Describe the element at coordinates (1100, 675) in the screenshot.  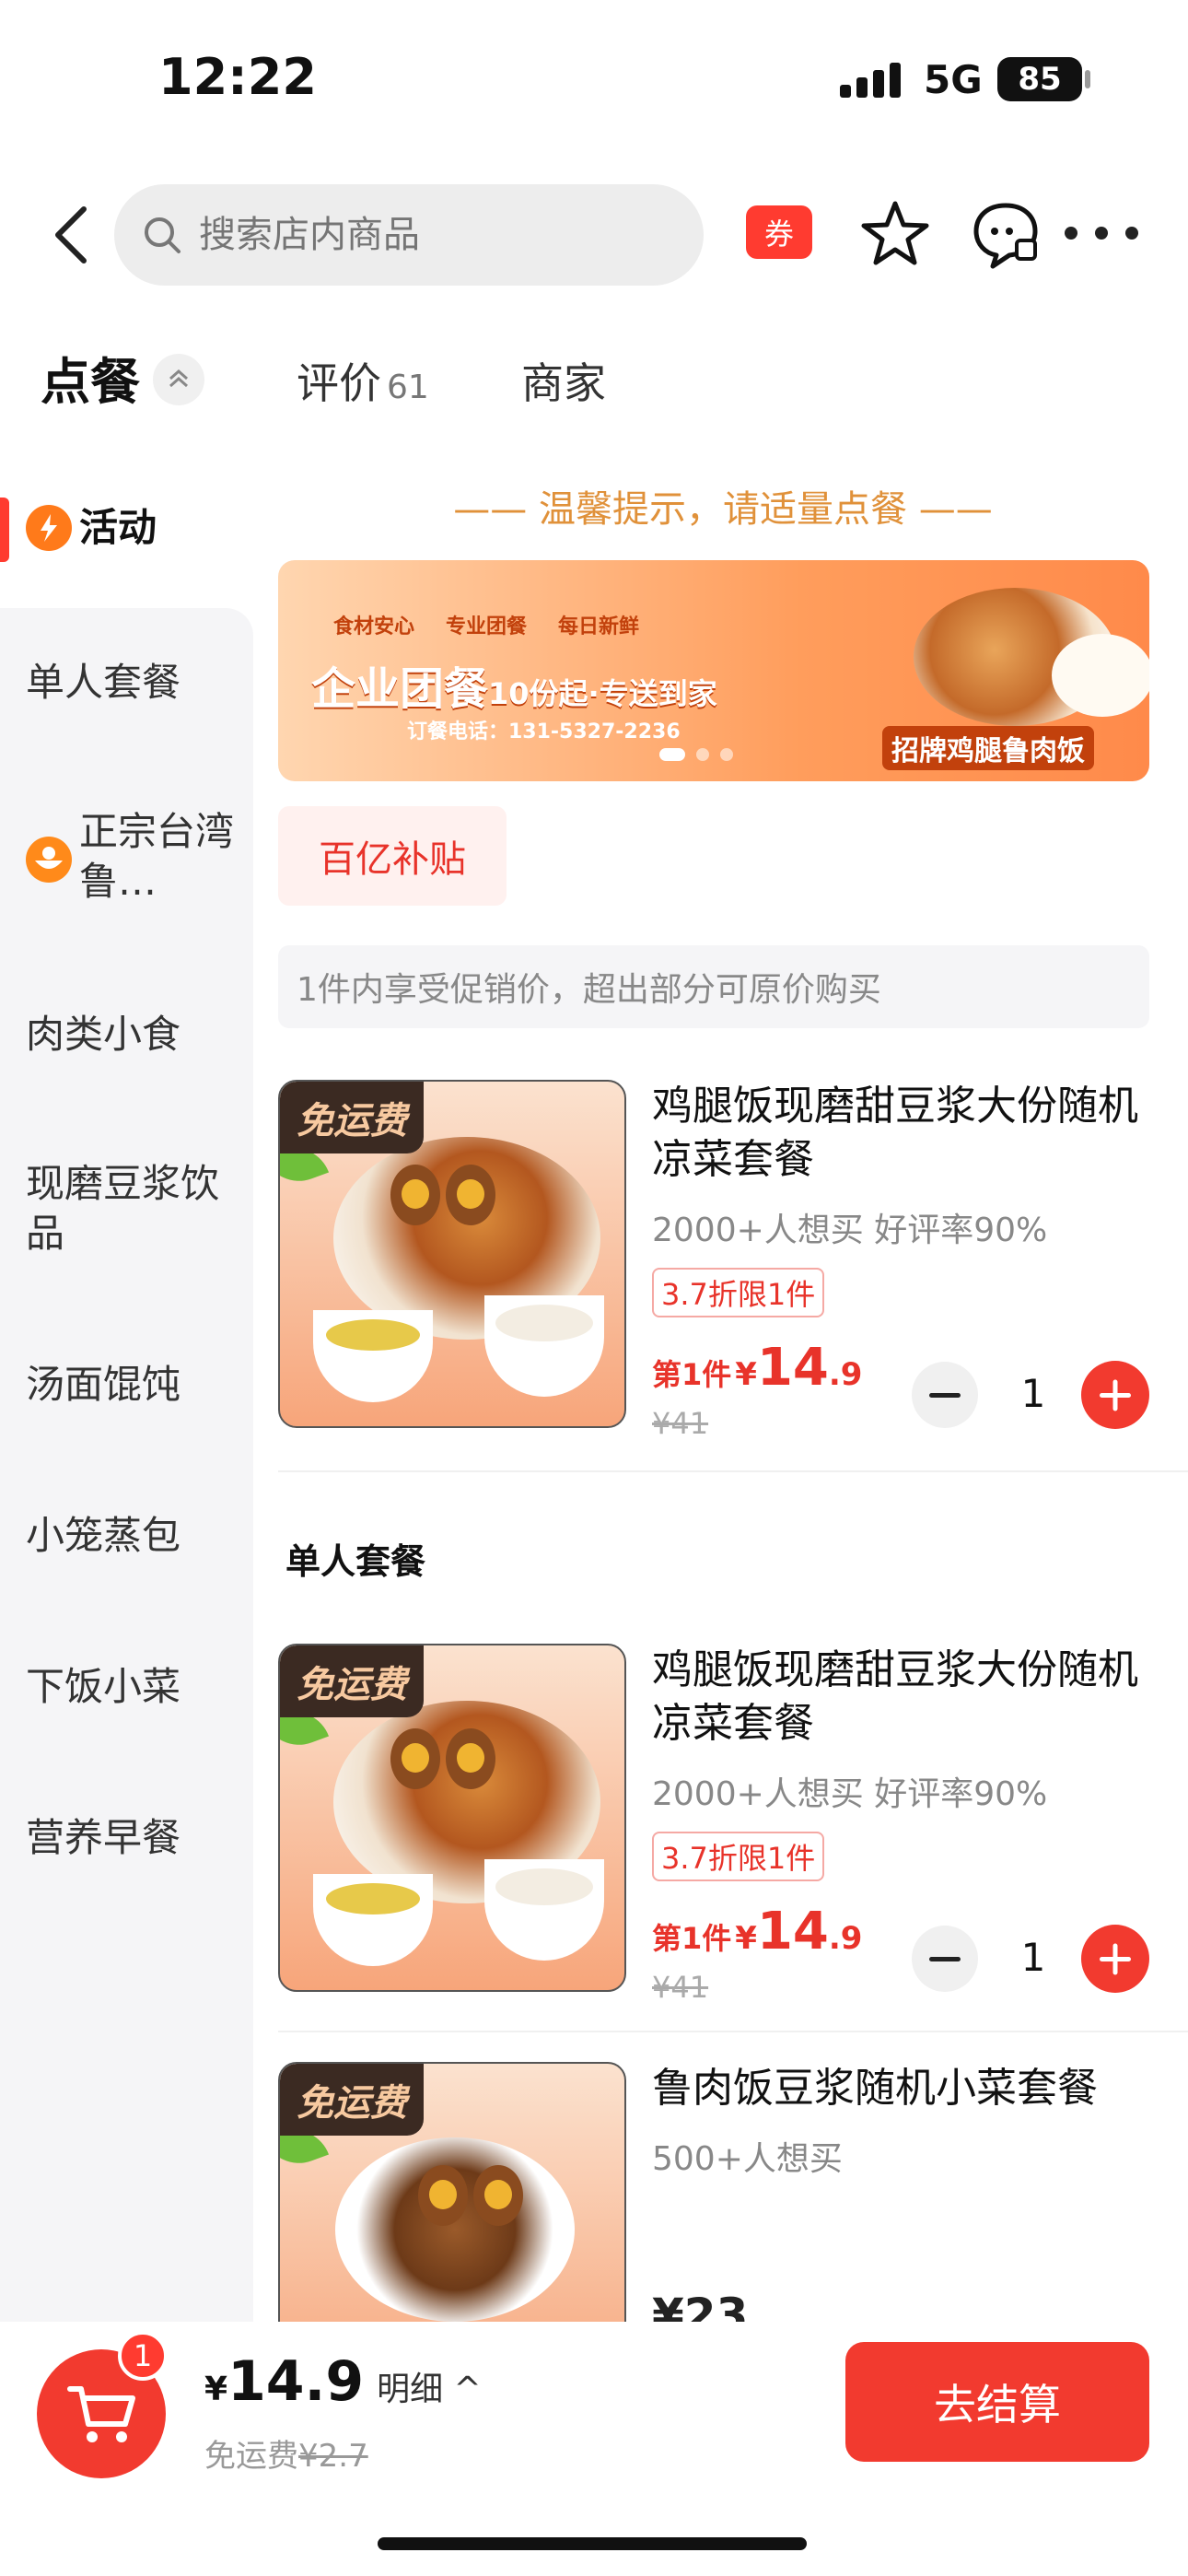
I see `banner-bowl-image` at that location.